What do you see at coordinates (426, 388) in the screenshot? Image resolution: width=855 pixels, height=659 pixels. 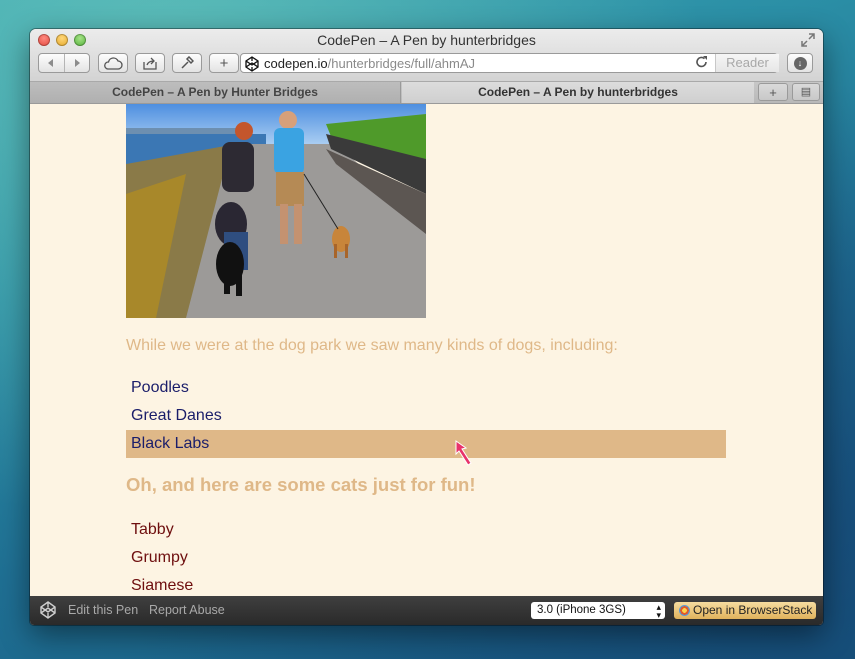 I see `list-item: Poodles` at bounding box center [426, 388].